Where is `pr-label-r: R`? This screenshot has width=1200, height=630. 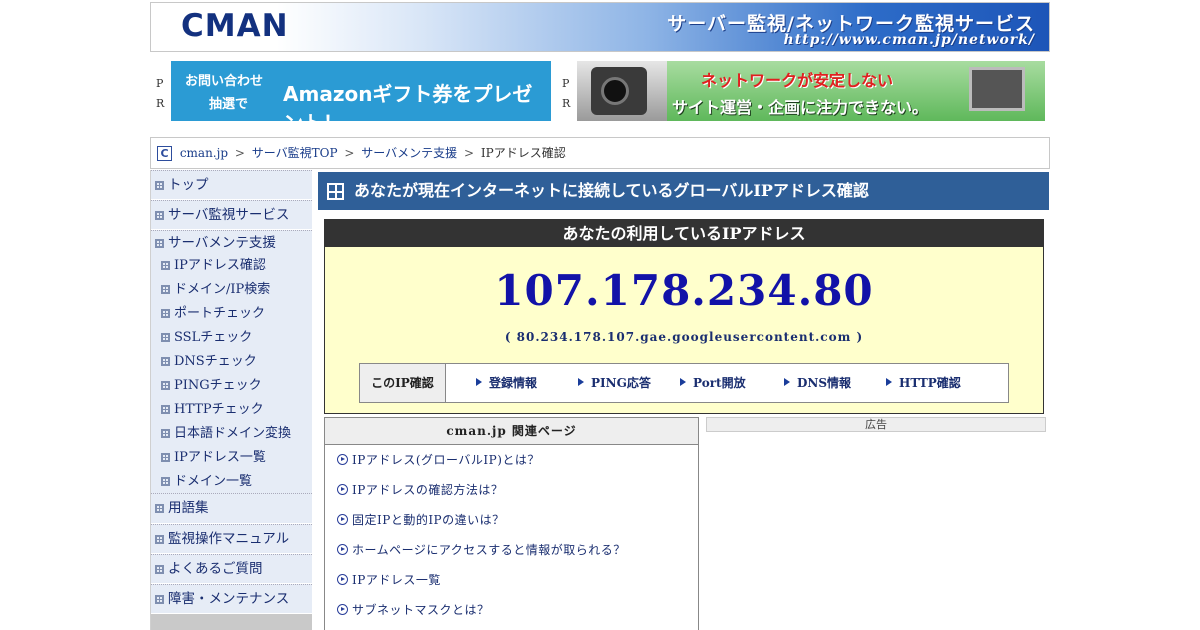 pr-label-r: R is located at coordinates (566, 103).